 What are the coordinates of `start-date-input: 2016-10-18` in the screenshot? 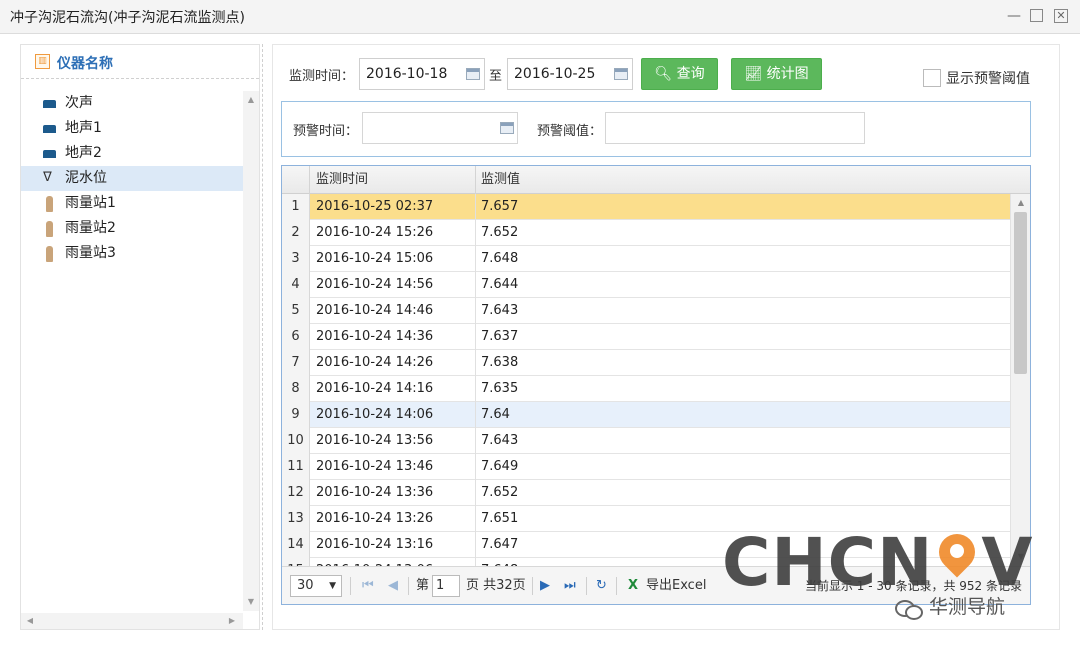 It's located at (422, 74).